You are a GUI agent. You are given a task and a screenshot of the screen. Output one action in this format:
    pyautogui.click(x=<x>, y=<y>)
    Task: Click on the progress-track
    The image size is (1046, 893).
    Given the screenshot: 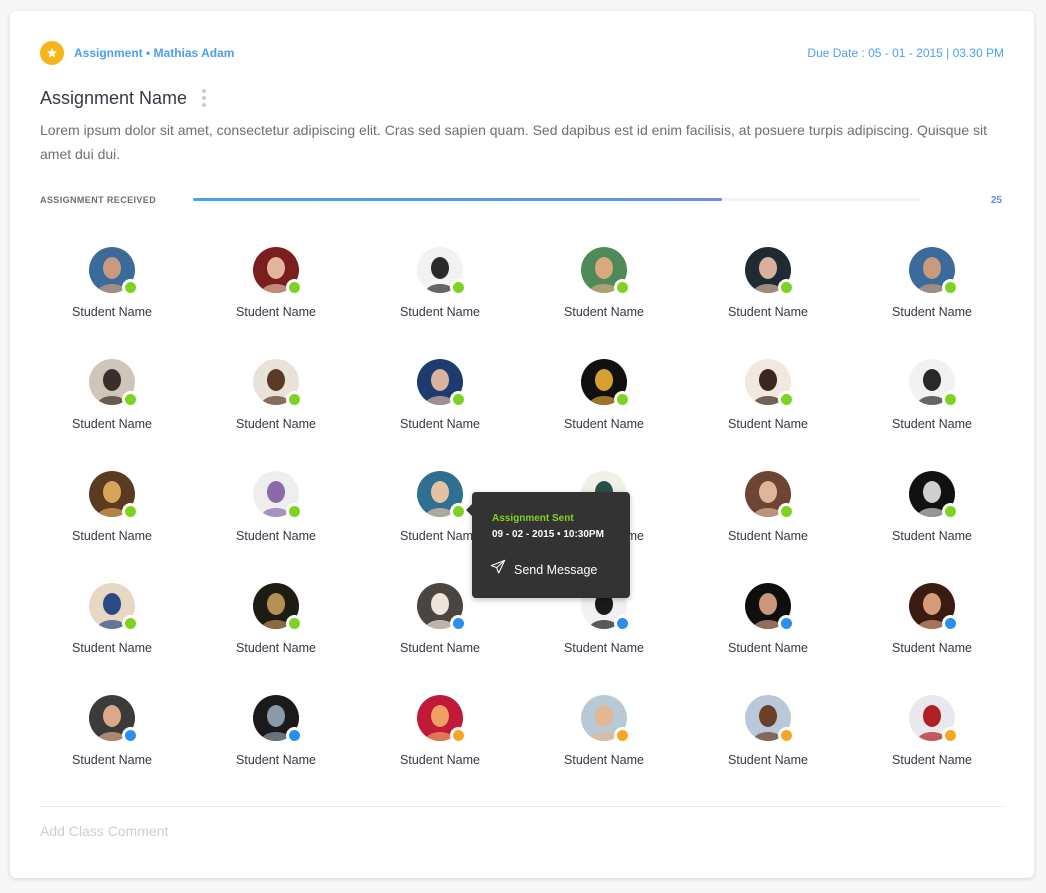 What is the action you would take?
    pyautogui.click(x=557, y=199)
    